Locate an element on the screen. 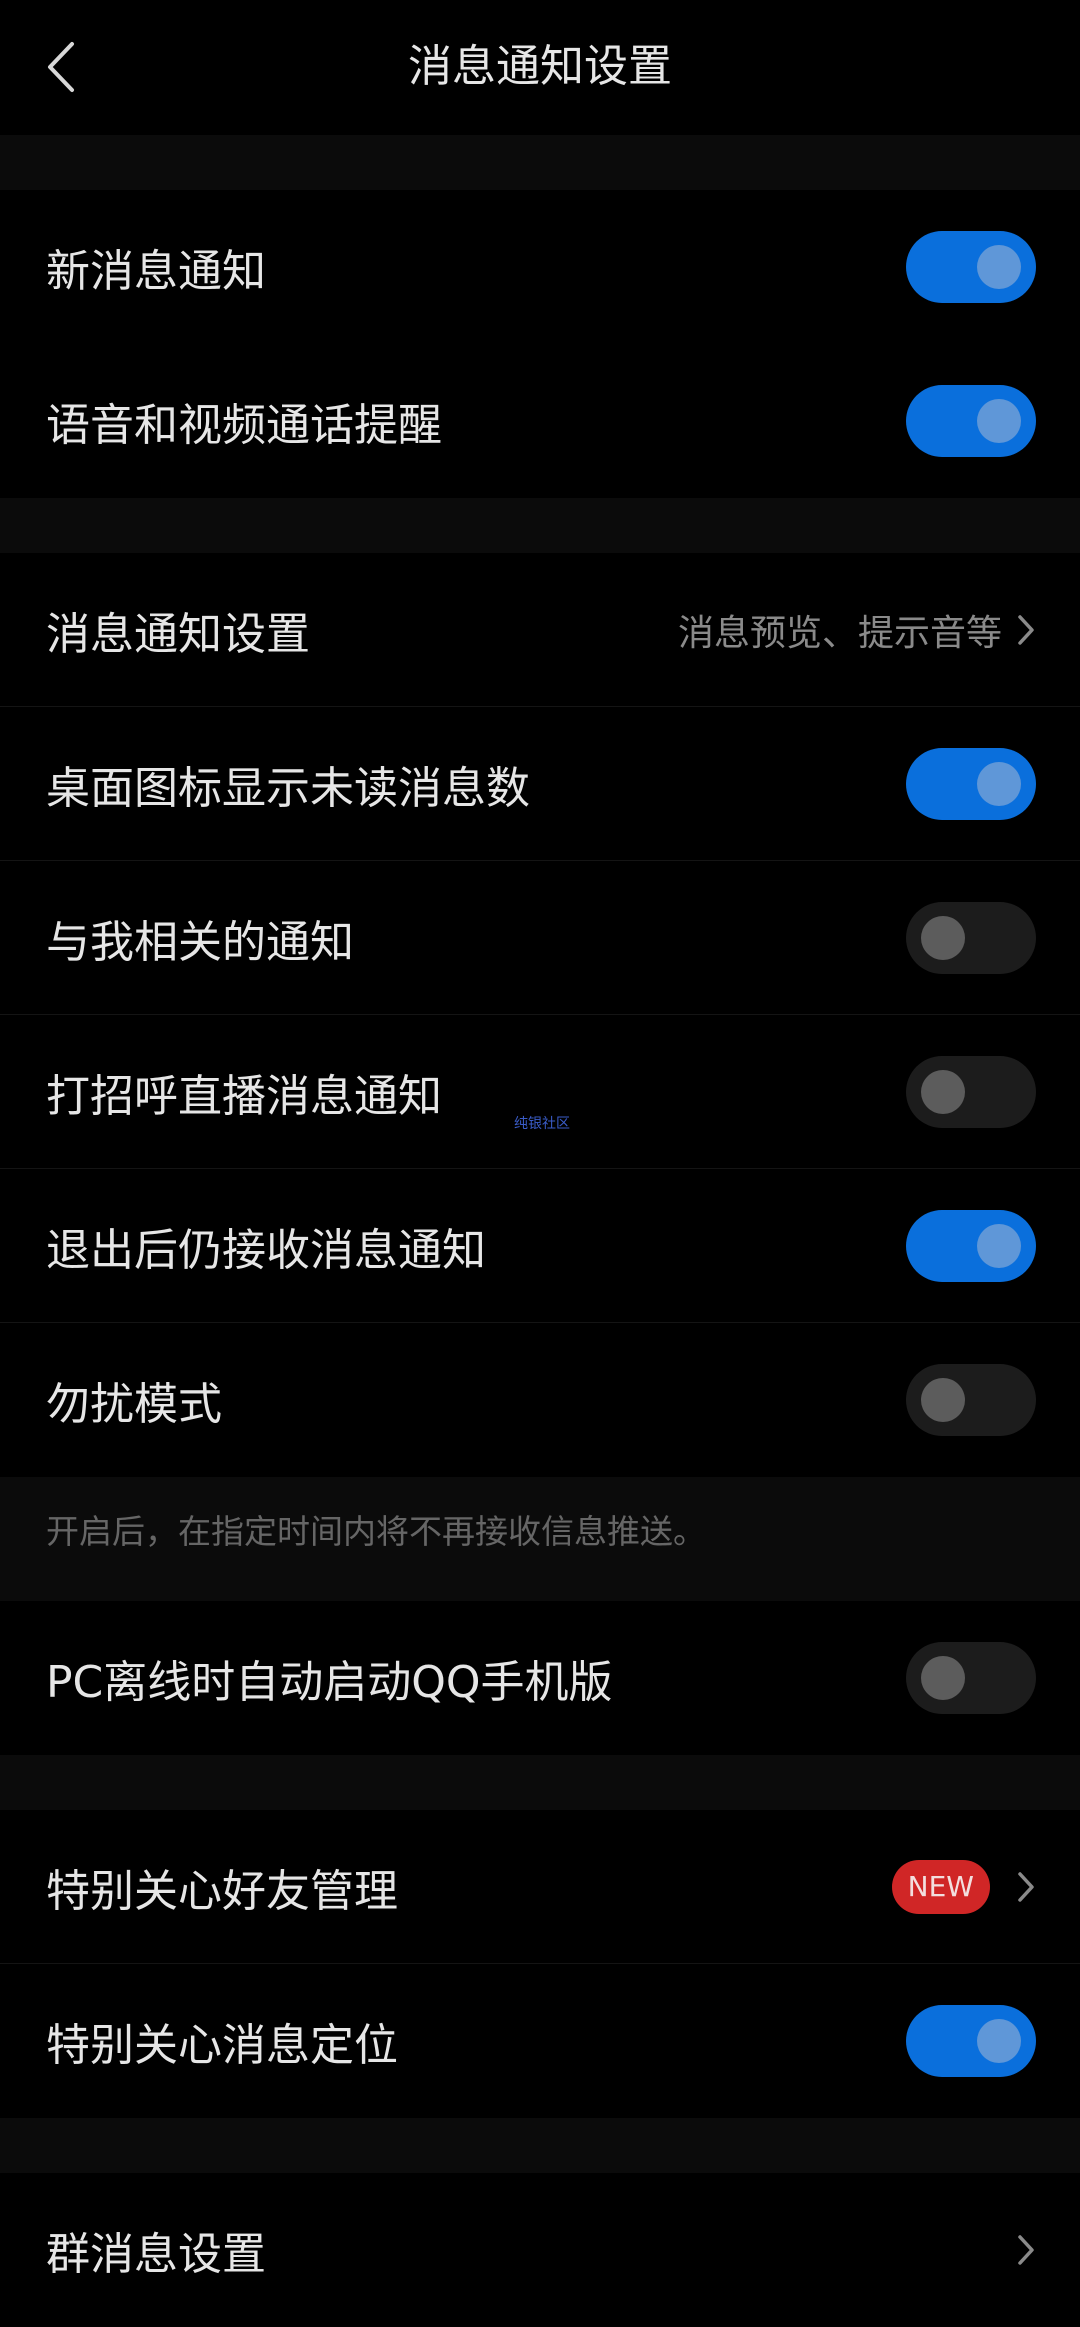  row-label: 与我相关的通知 is located at coordinates (200, 942).